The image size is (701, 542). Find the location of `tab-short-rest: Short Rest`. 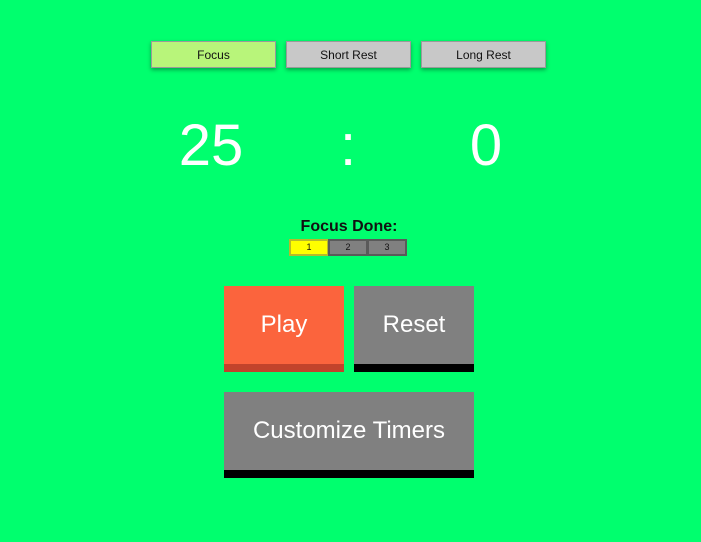

tab-short-rest: Short Rest is located at coordinates (348, 54).